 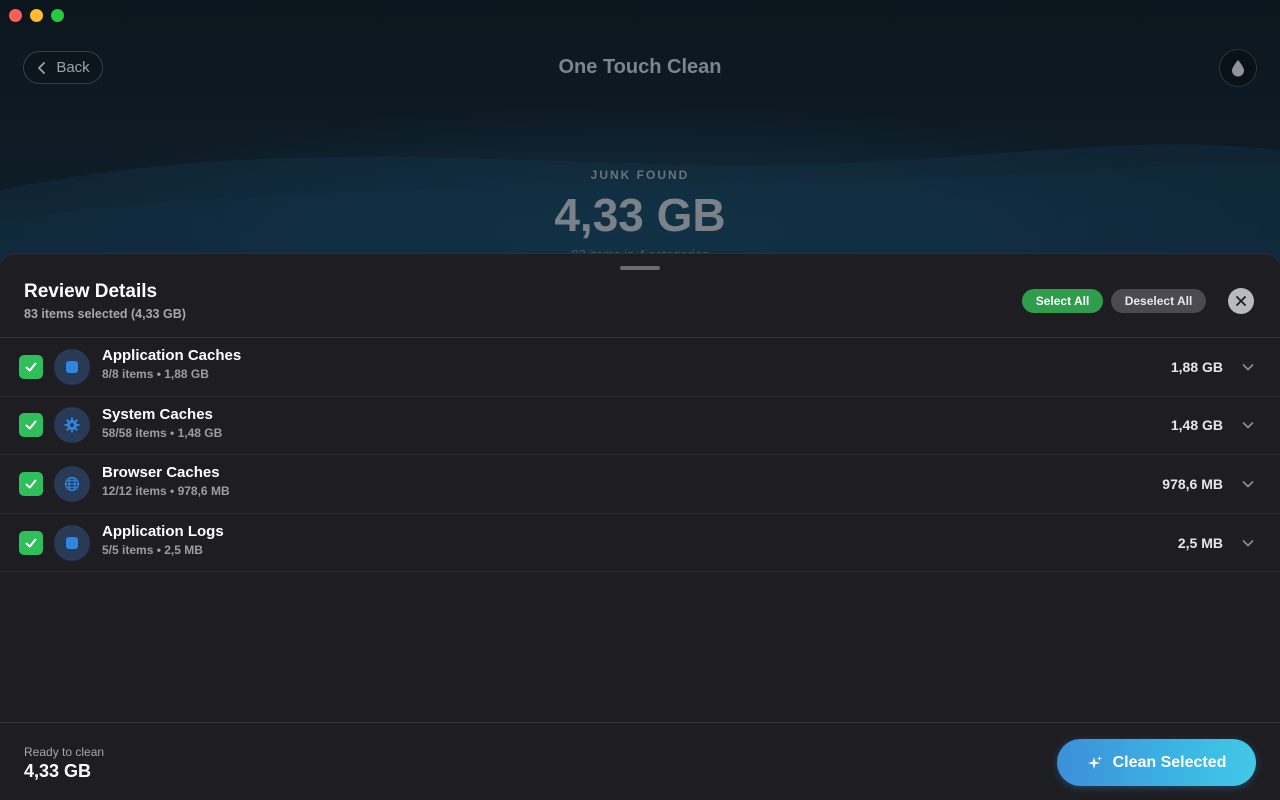 What do you see at coordinates (163, 531) in the screenshot?
I see `item-name: Application Logs` at bounding box center [163, 531].